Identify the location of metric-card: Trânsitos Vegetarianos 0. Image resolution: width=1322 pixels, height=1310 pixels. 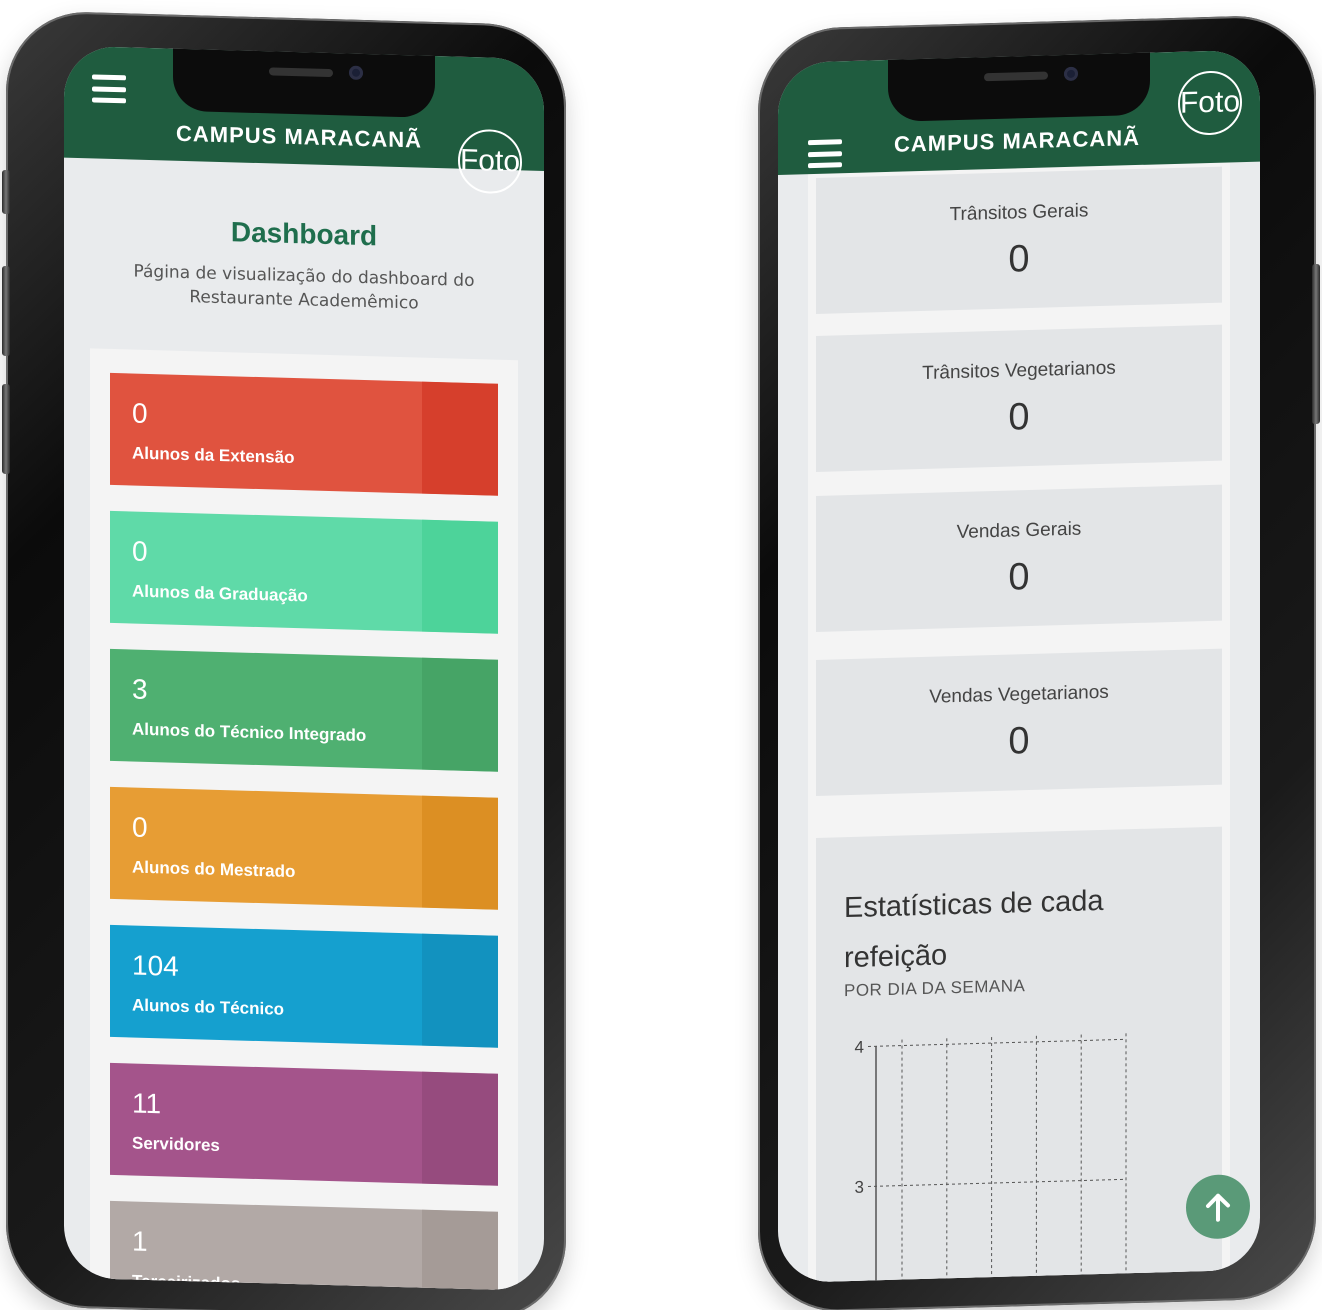
(1019, 398).